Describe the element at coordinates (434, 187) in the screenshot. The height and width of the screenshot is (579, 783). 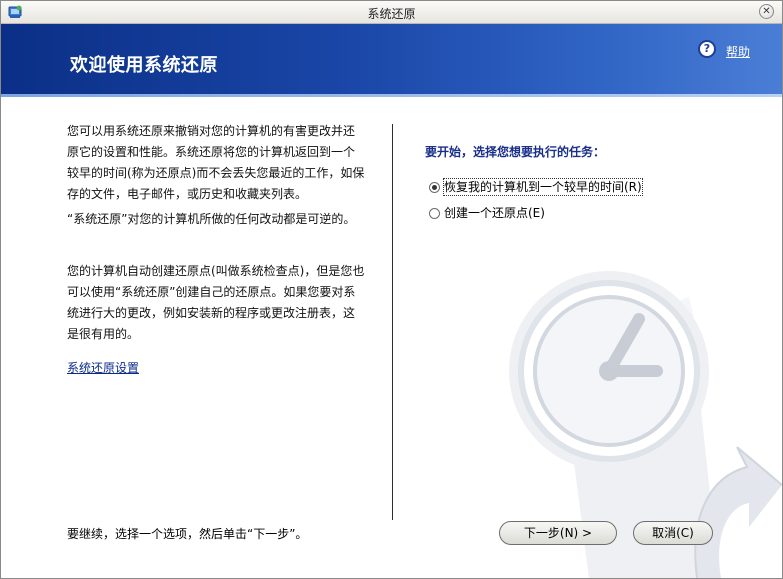
I see `restore-earlier-time-radio` at that location.